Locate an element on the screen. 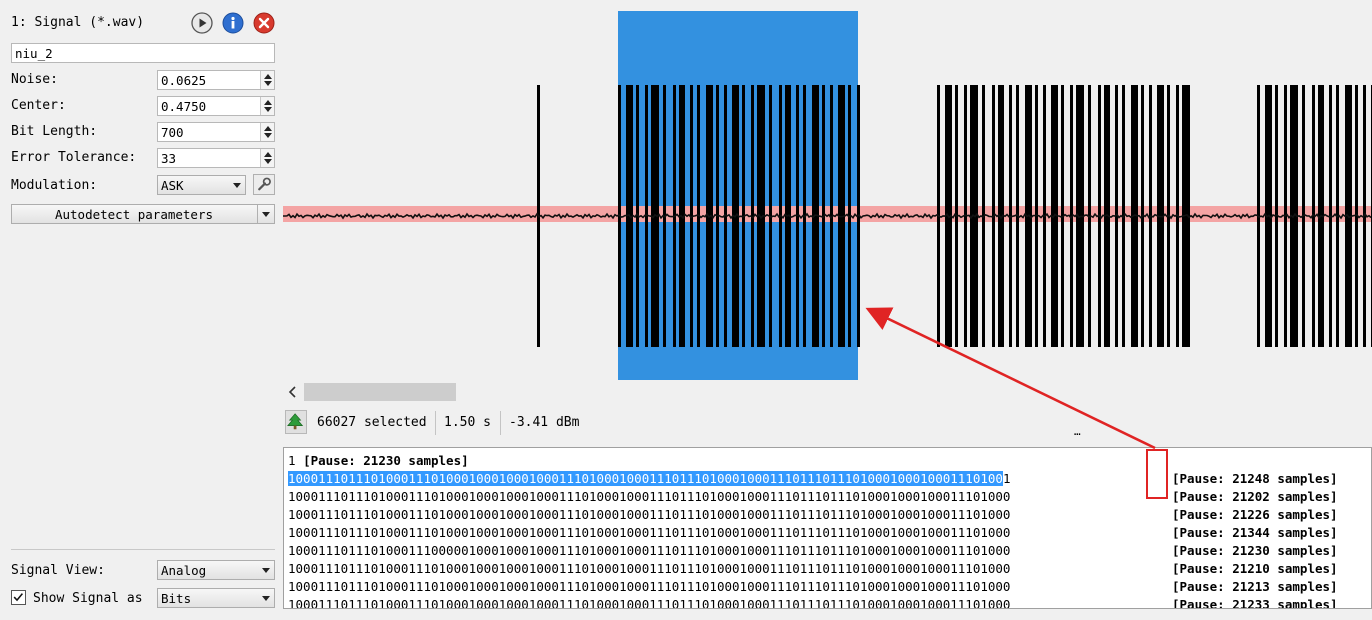 This screenshot has height=620, width=1372. autodetect-label: Autodetect parameters is located at coordinates (134, 214).